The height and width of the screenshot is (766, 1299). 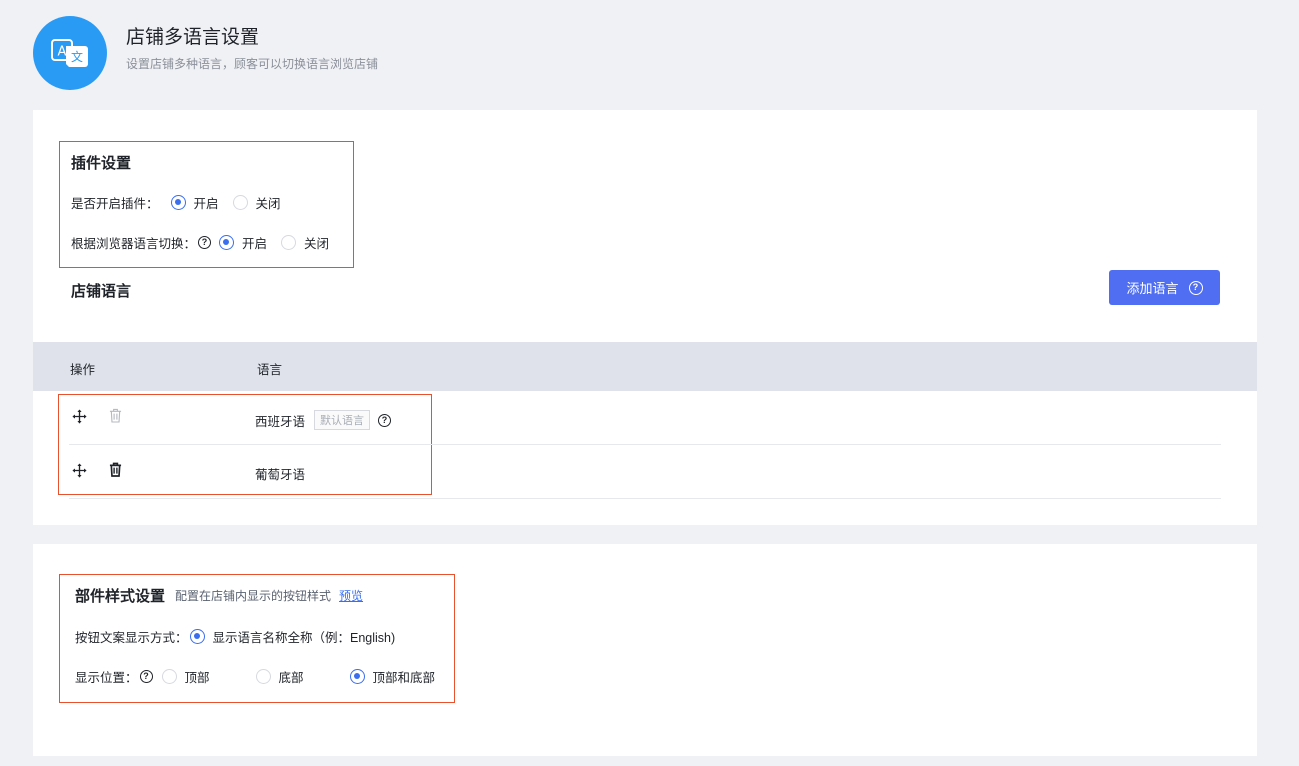 What do you see at coordinates (62, 52) in the screenshot?
I see `svg-text: A` at bounding box center [62, 52].